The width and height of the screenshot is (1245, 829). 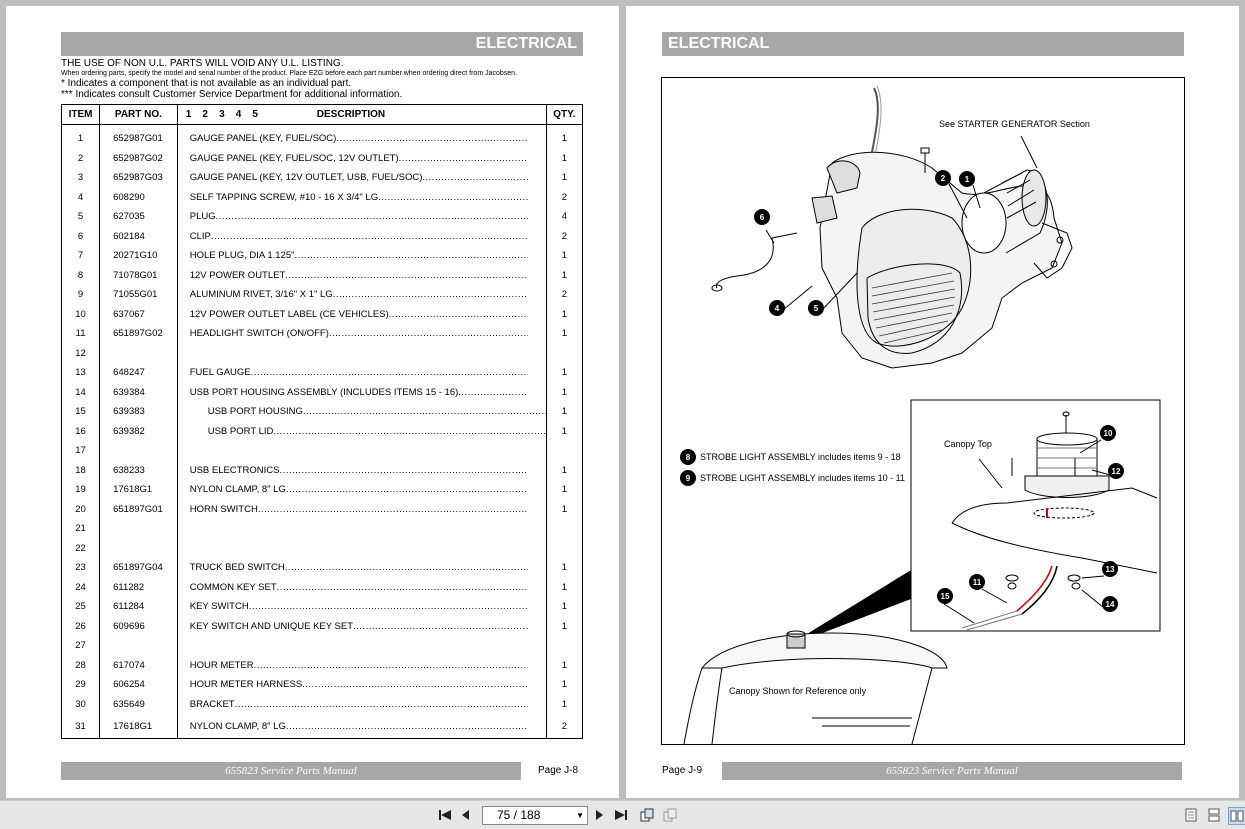 I want to click on table-row: 871078G0112V POWER OUTLET1, so click(x=322, y=275).